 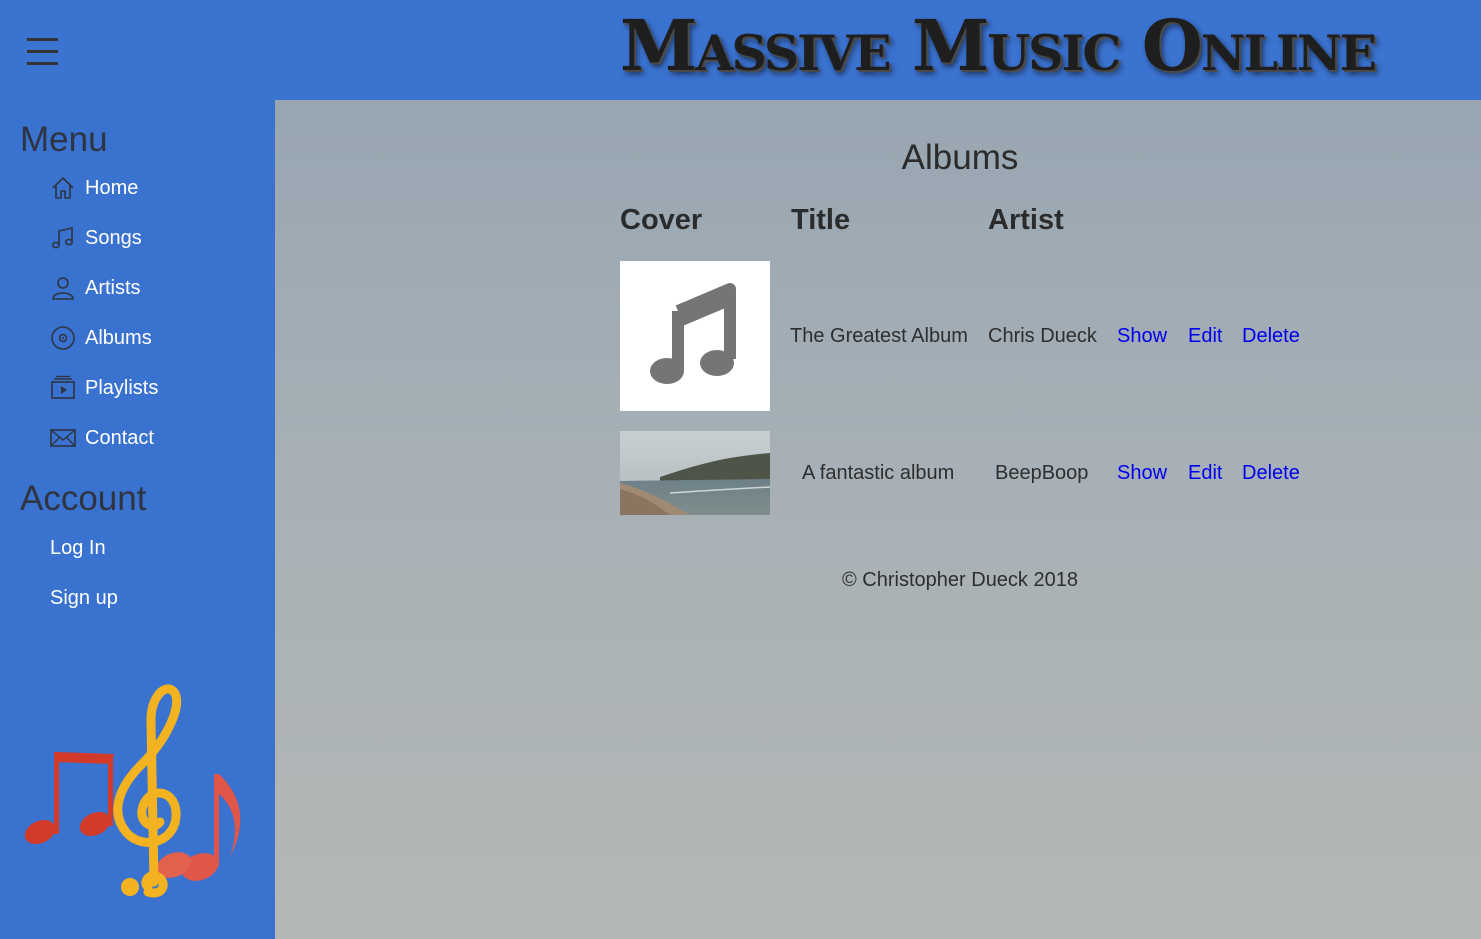 I want to click on hamburger-menu-icon, so click(x=43, y=52).